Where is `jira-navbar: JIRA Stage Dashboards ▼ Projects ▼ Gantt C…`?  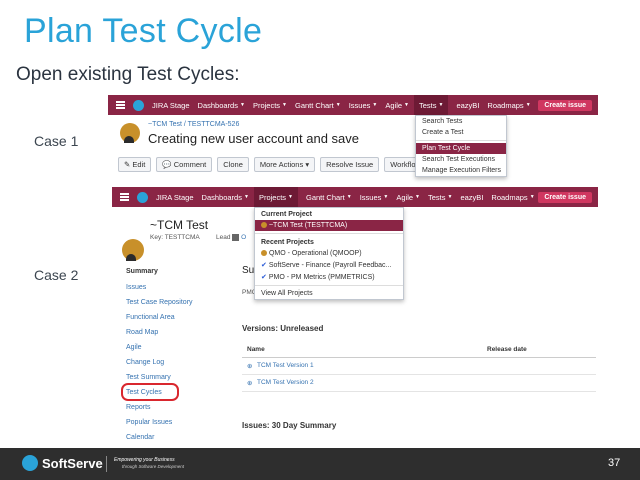 jira-navbar: JIRA Stage Dashboards ▼ Projects ▼ Gantt C… is located at coordinates (353, 105).